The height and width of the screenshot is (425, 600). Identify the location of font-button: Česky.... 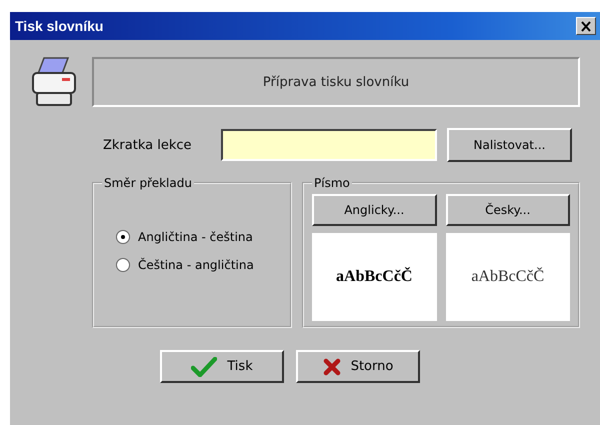
(508, 210).